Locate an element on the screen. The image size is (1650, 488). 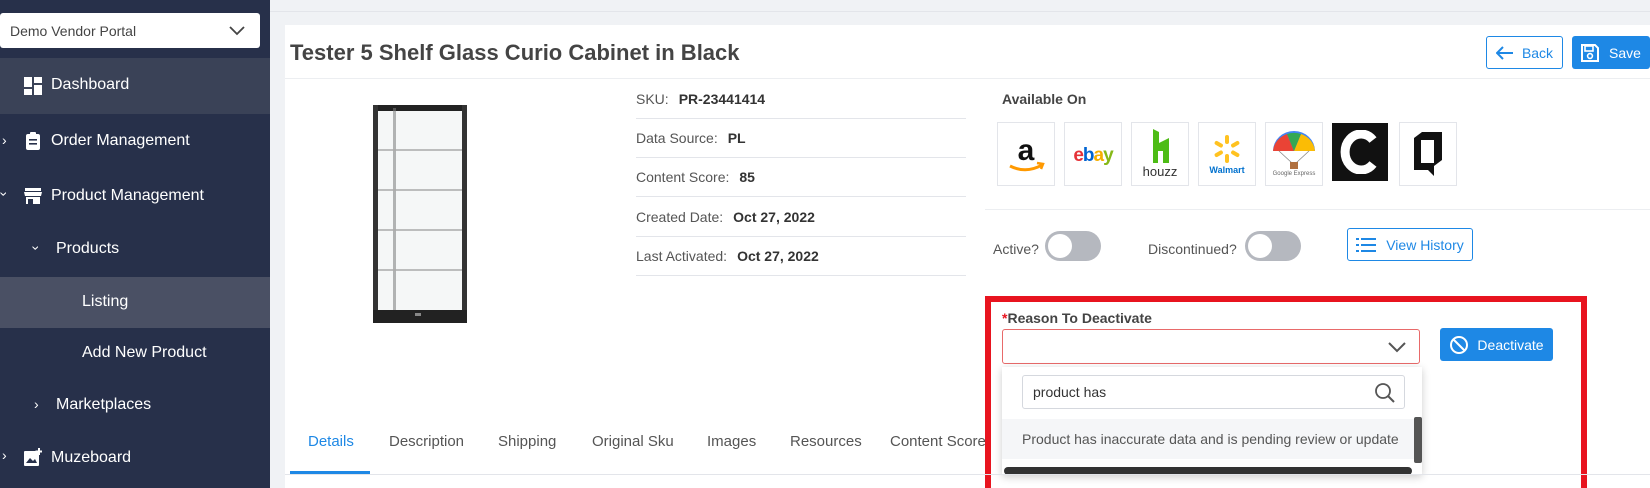
top-strip is located at coordinates (960, 6).